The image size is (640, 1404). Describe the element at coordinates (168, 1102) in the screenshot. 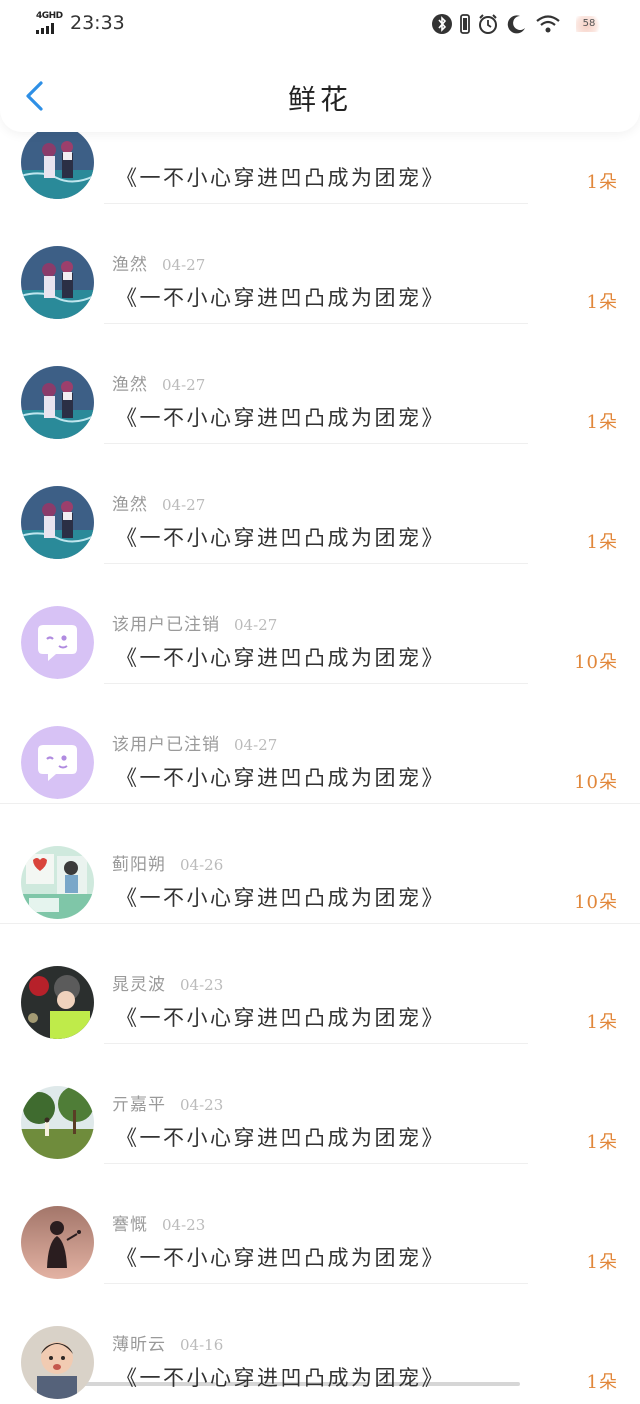

I see `item-meta: 亓嘉平 04-23` at that location.